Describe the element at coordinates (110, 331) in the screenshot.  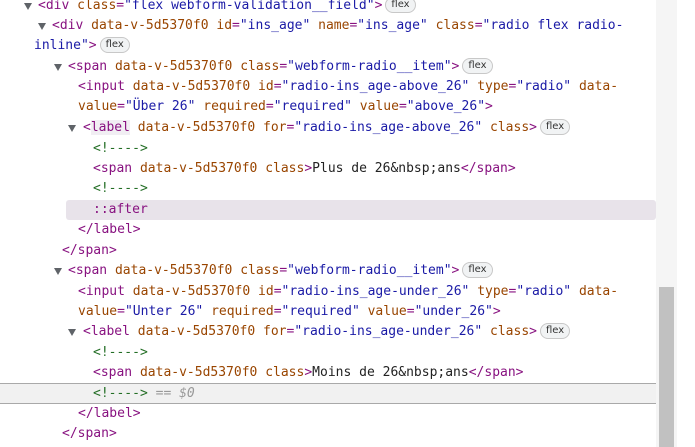
I see `code-token: <label` at that location.